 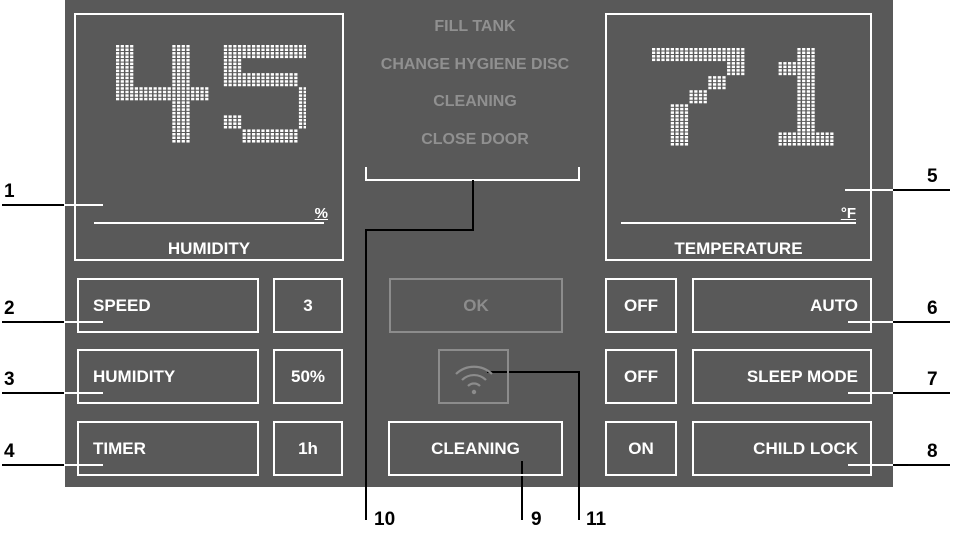 I want to click on callout-10: 10, so click(x=385, y=519).